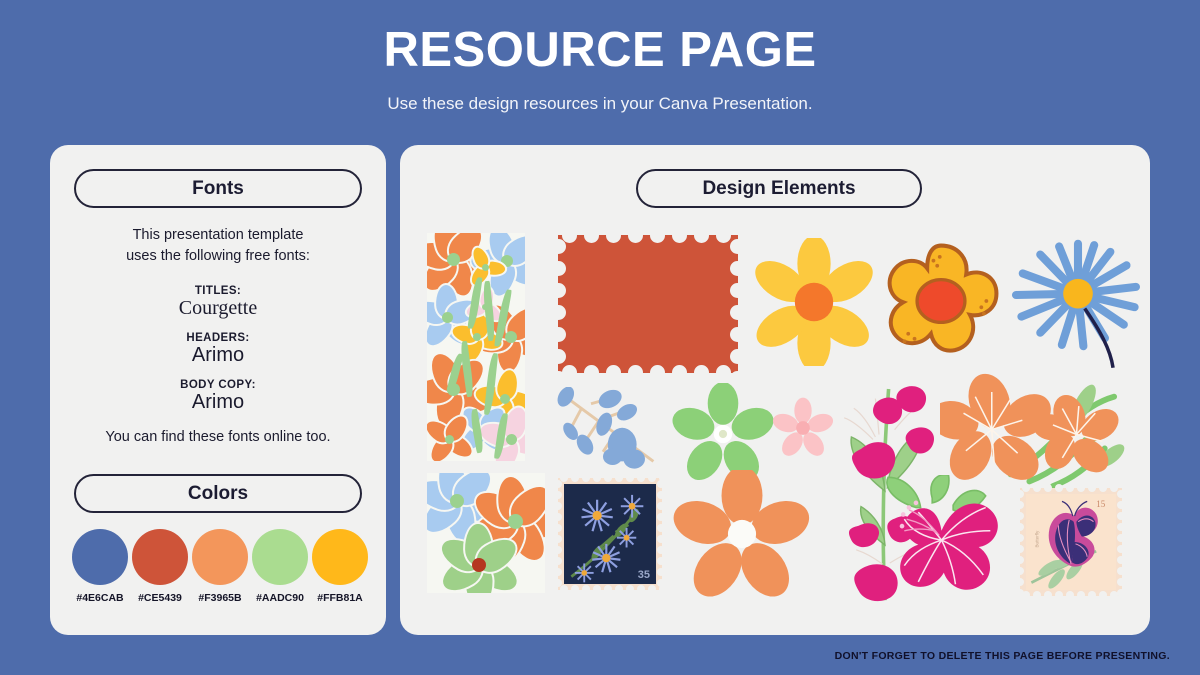 The image size is (1200, 675). I want to click on yellow-daisy-flower, so click(814, 302).